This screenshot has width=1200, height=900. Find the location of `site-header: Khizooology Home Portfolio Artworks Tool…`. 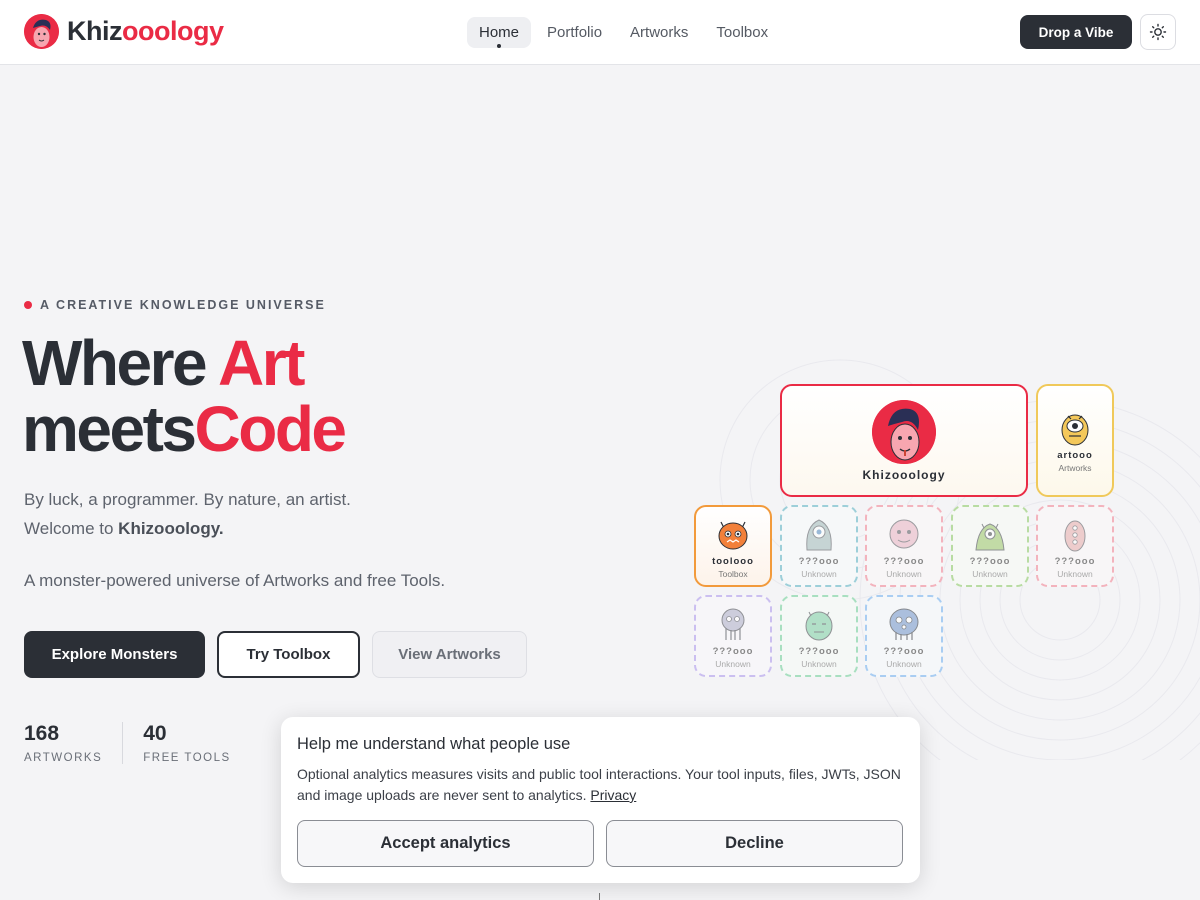

site-header: Khizooology Home Portfolio Artworks Tool… is located at coordinates (600, 32).